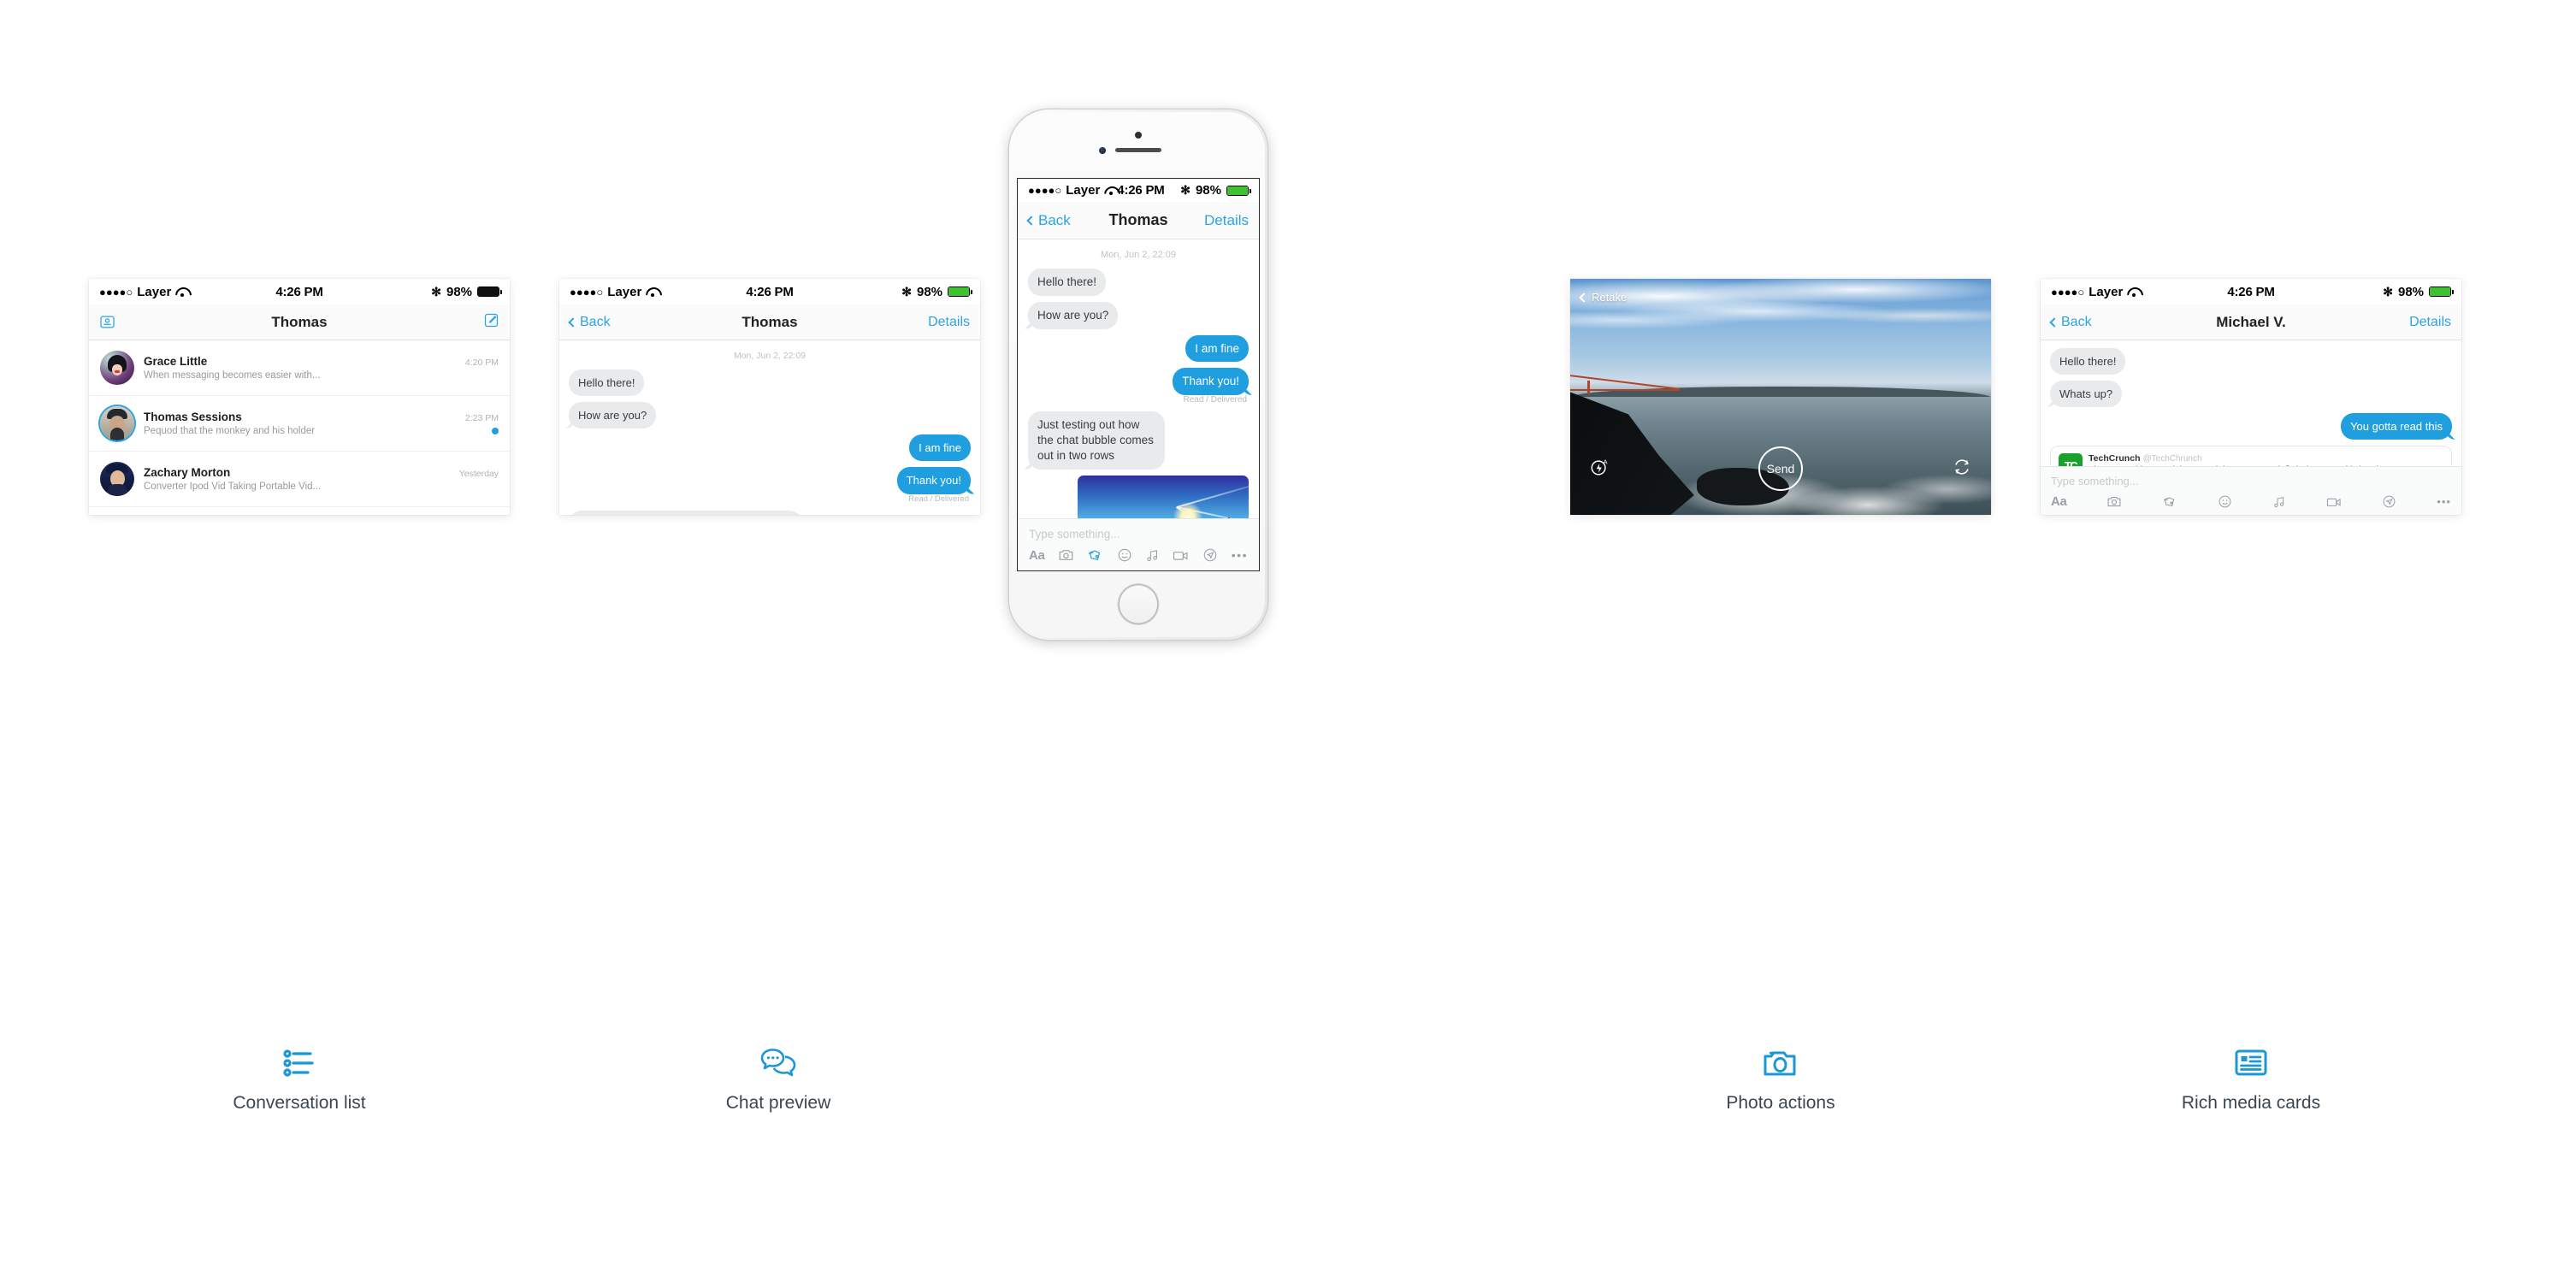 This screenshot has height=1288, width=2576. What do you see at coordinates (2396, 426) in the screenshot?
I see `message-bubble: You gotta read this` at bounding box center [2396, 426].